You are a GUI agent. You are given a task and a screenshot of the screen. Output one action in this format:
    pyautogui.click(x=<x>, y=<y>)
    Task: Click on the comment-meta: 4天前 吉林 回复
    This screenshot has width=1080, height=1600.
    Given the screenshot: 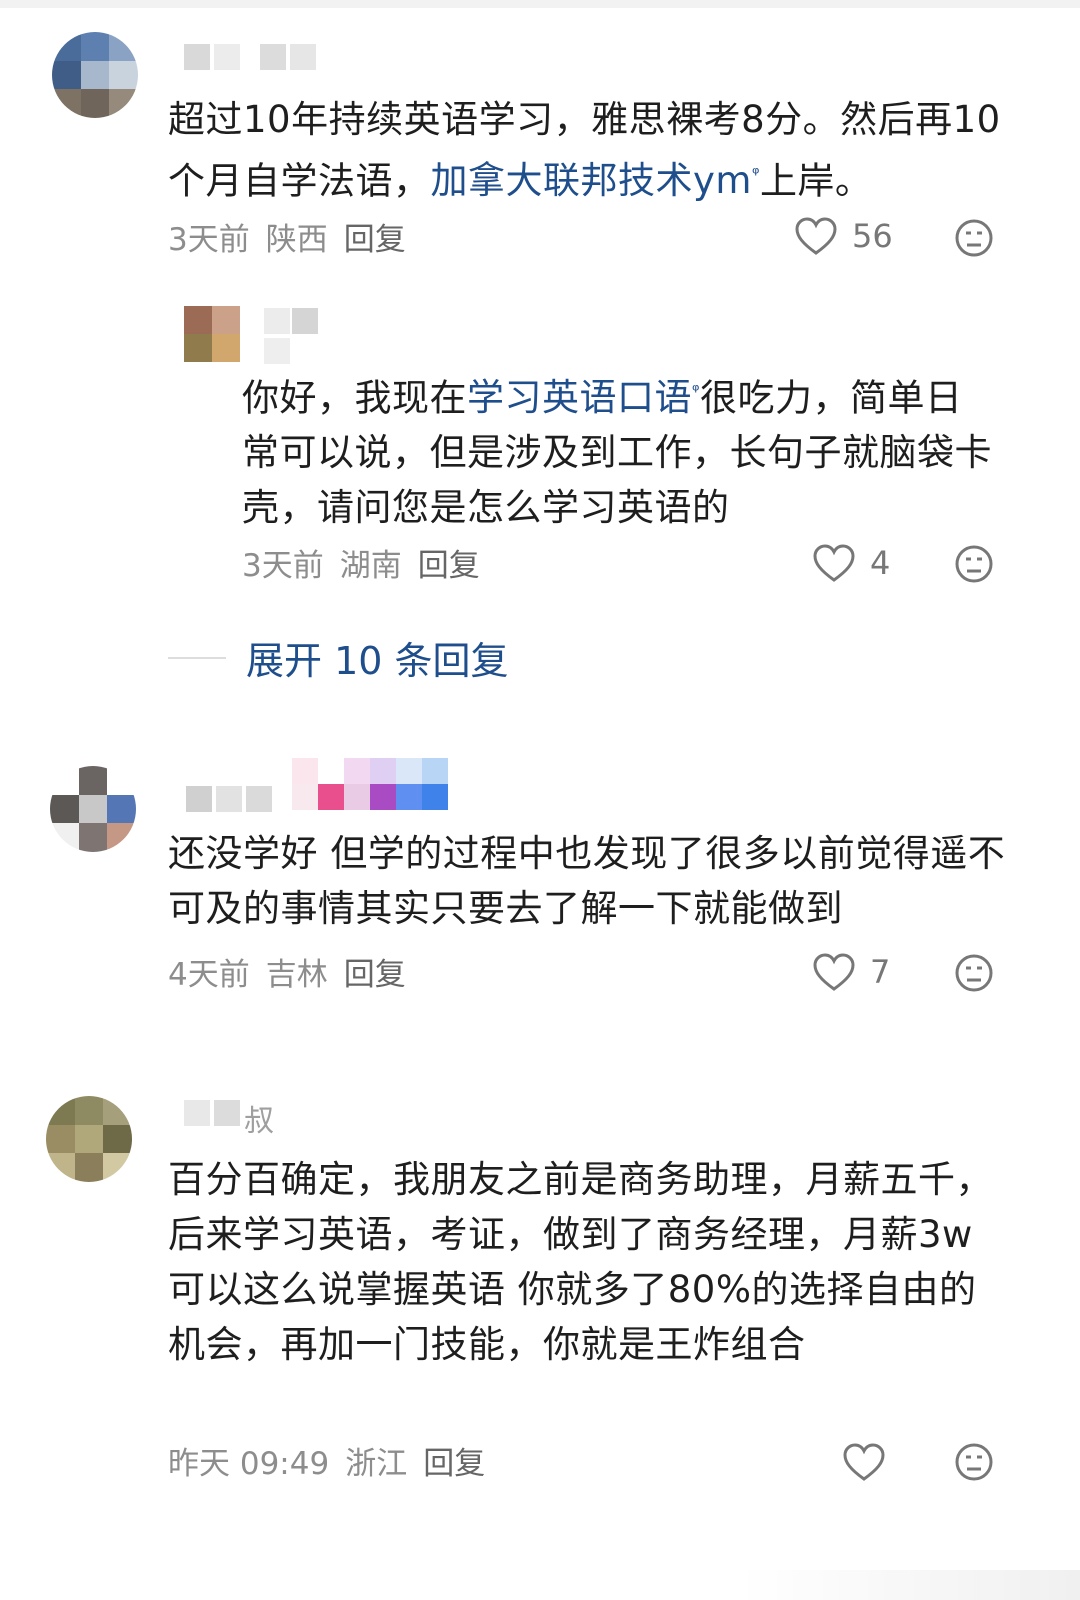 What is the action you would take?
    pyautogui.click(x=287, y=971)
    